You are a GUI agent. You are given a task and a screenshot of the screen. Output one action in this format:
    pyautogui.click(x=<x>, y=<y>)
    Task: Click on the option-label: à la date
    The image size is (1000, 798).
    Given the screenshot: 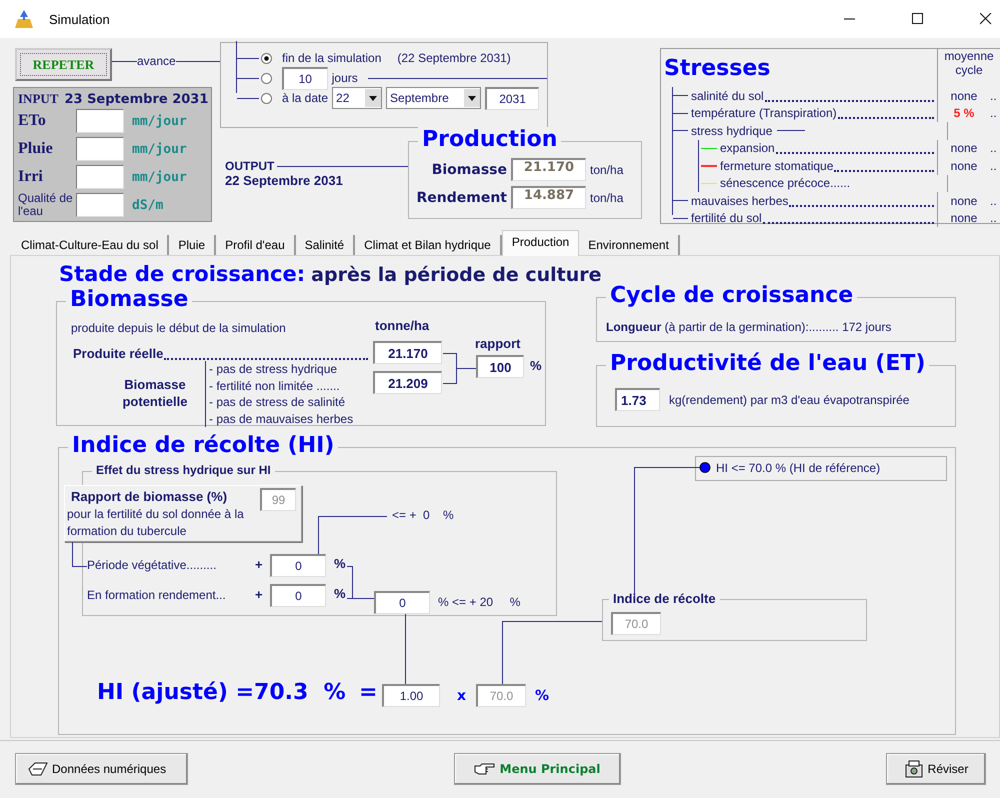 What is the action you would take?
    pyautogui.click(x=305, y=98)
    